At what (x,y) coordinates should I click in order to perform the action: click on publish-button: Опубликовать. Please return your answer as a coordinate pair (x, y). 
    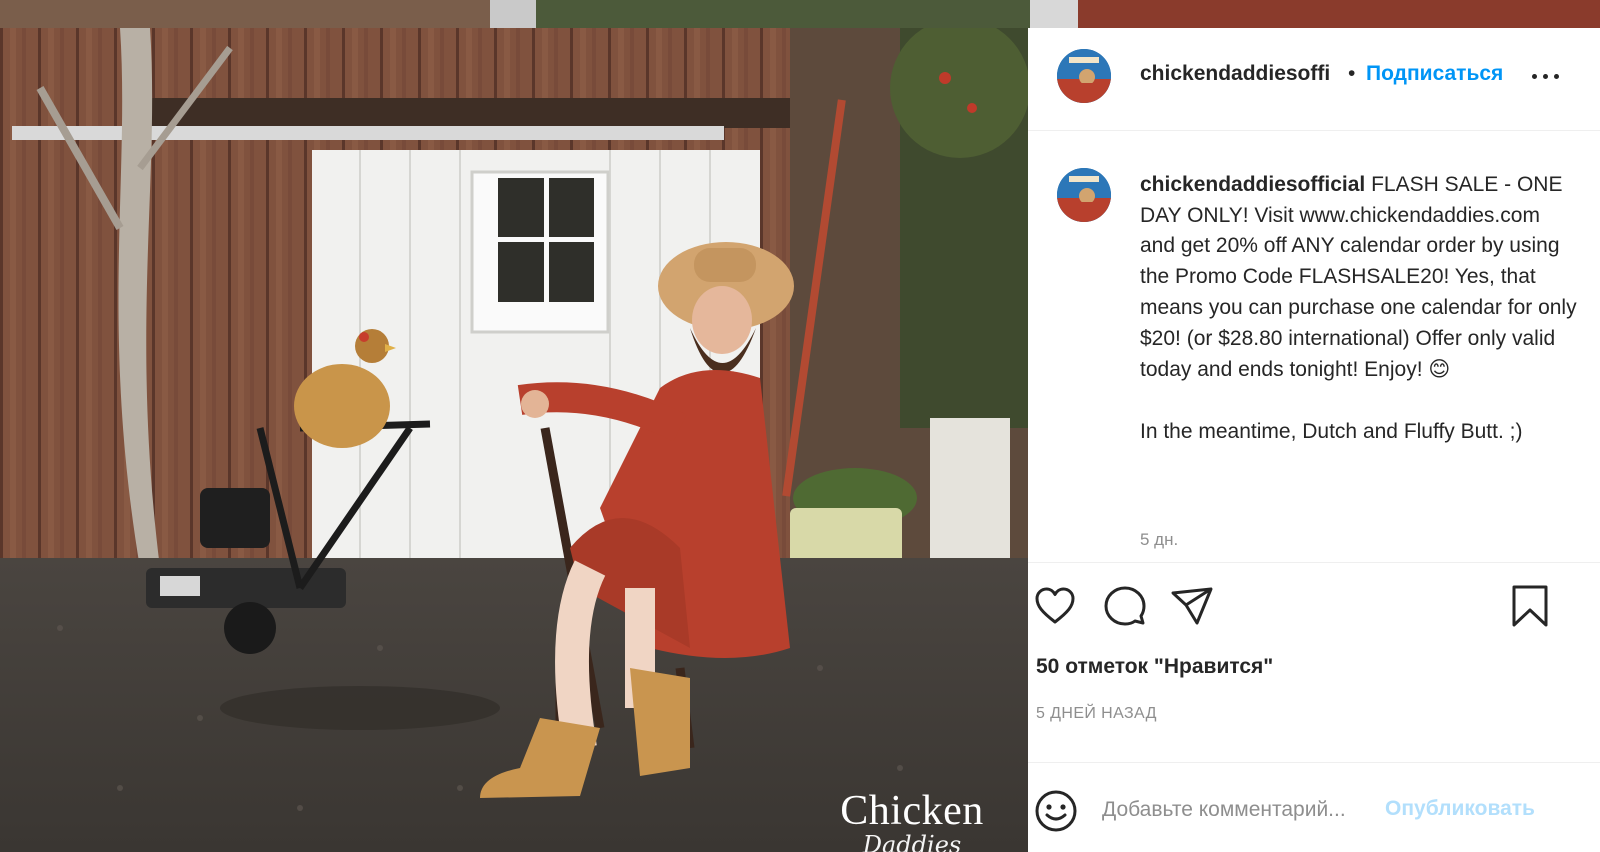
    Looking at the image, I should click on (1460, 809).